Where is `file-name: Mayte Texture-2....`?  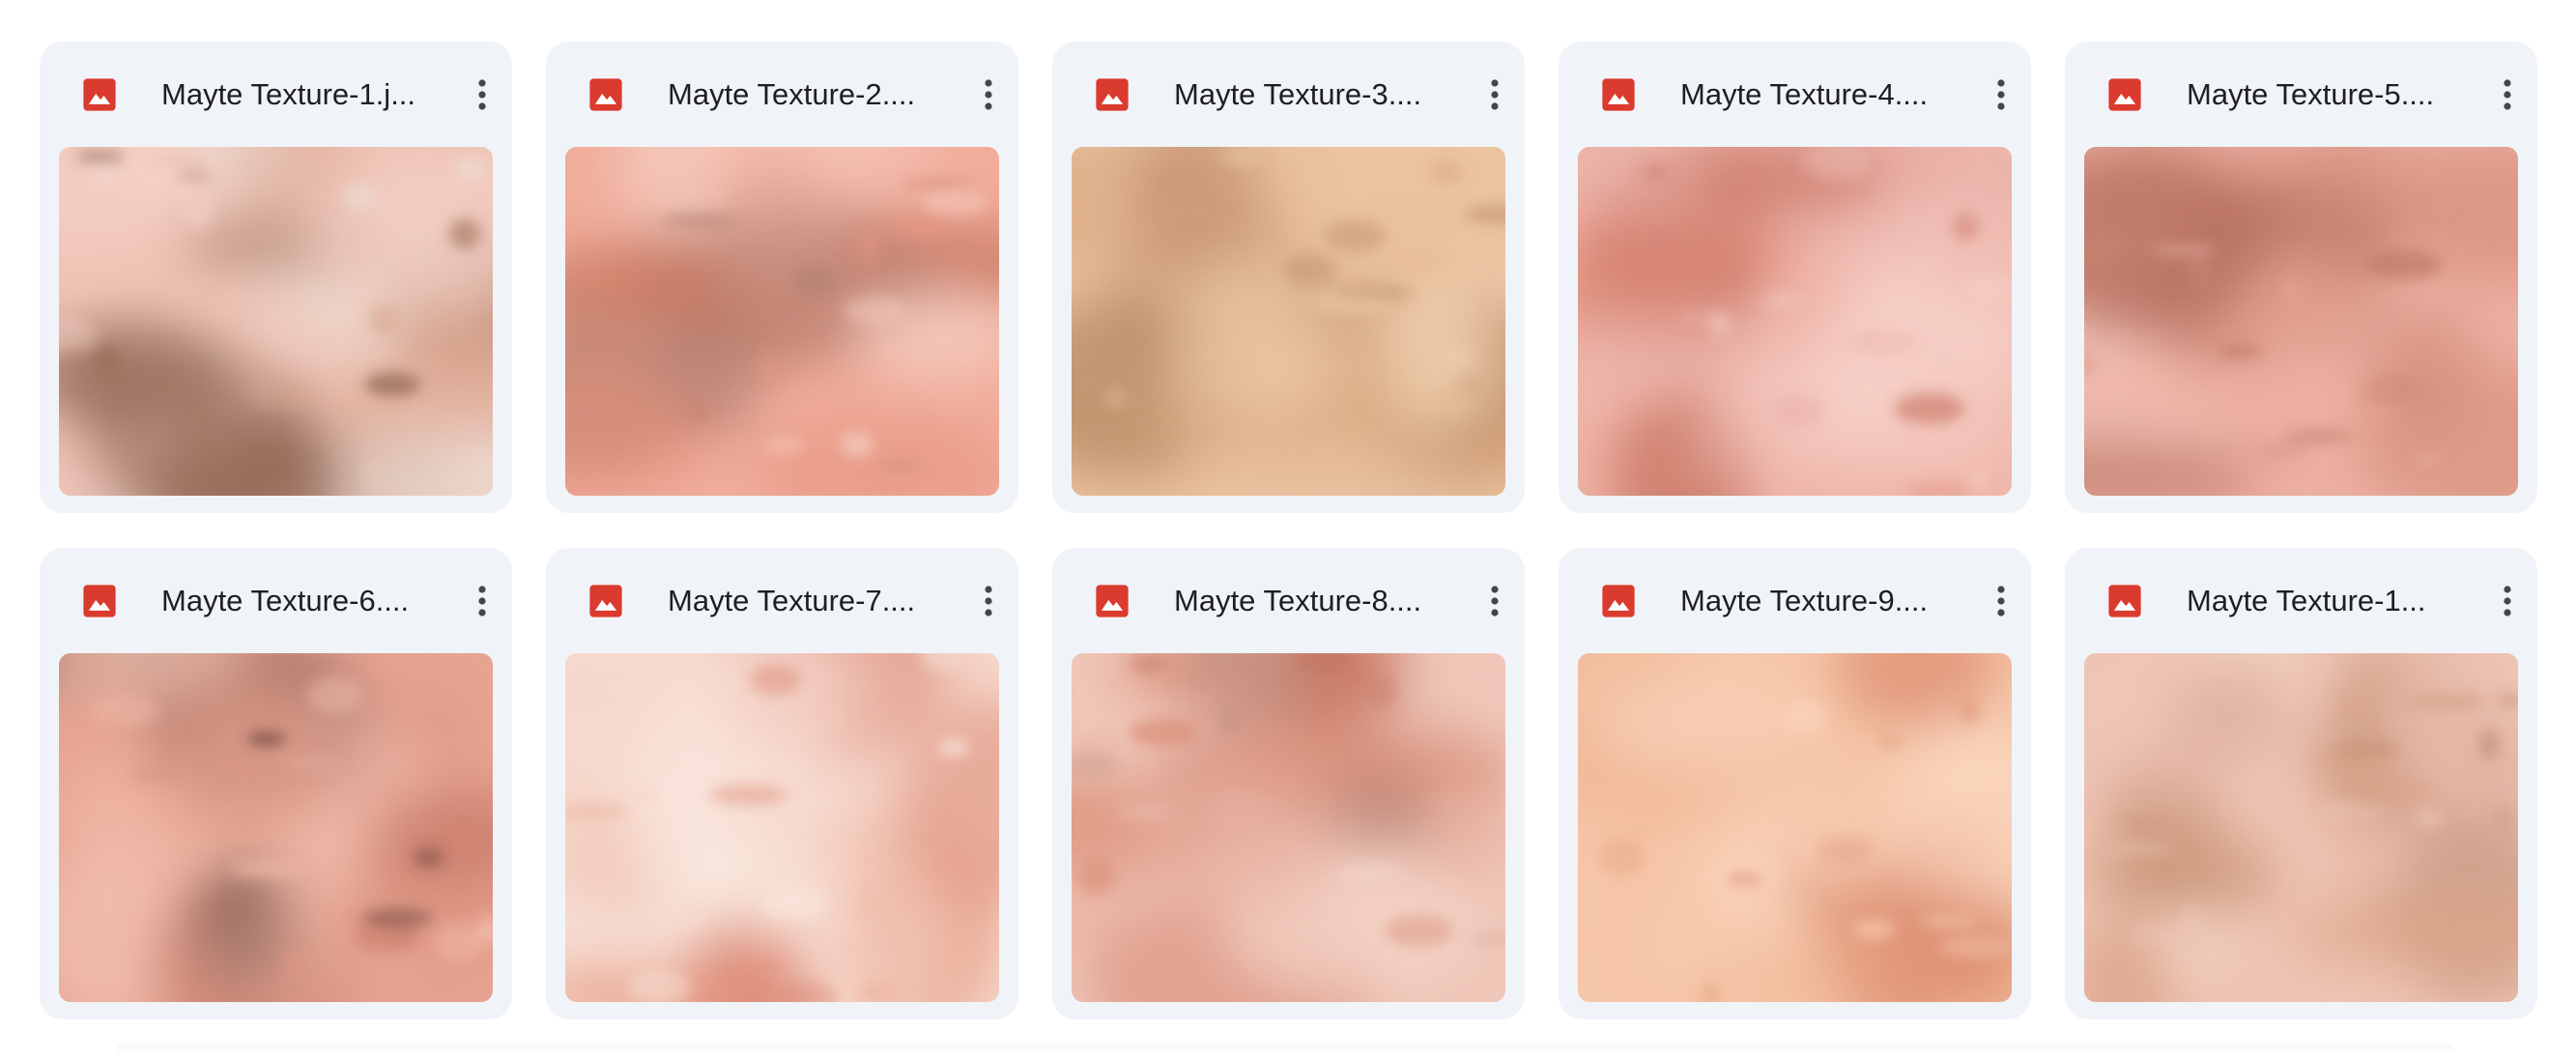
file-name: Mayte Texture-2.... is located at coordinates (792, 94).